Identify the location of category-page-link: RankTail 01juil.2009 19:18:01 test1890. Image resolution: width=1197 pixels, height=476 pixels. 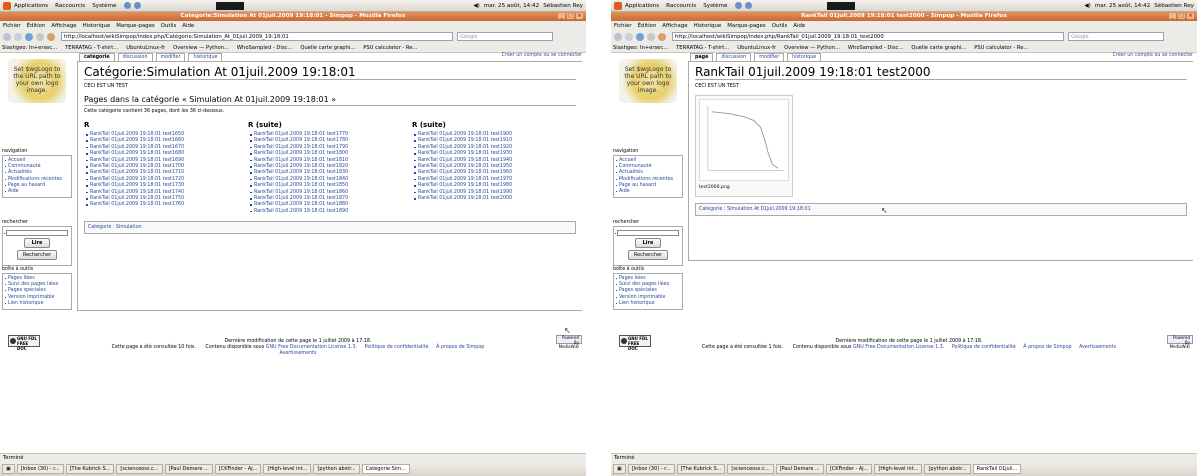
(330, 212).